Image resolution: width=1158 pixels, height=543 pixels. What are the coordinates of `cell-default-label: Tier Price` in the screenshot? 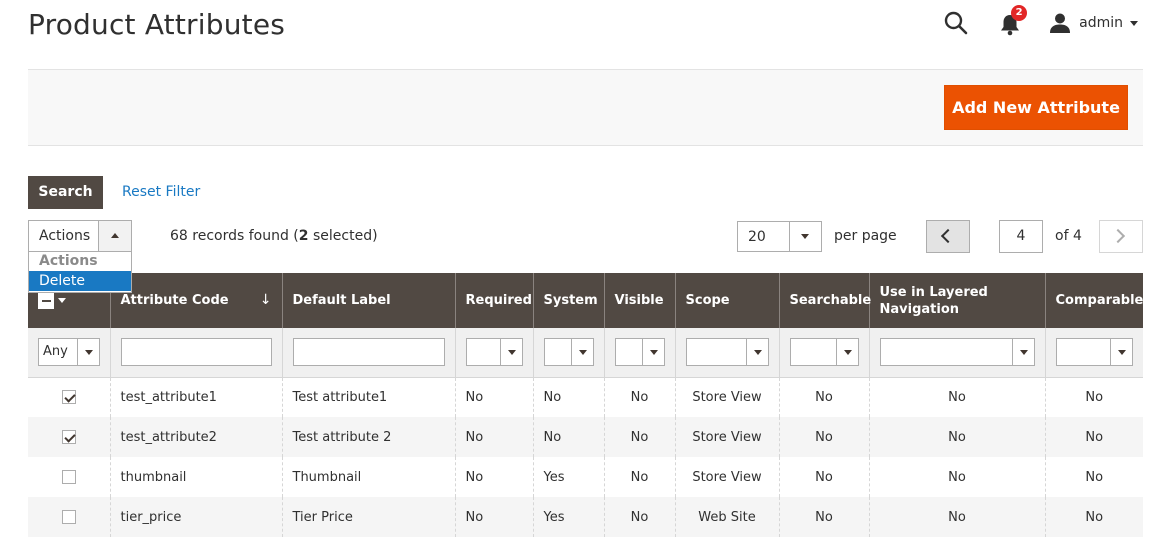 It's located at (368, 517).